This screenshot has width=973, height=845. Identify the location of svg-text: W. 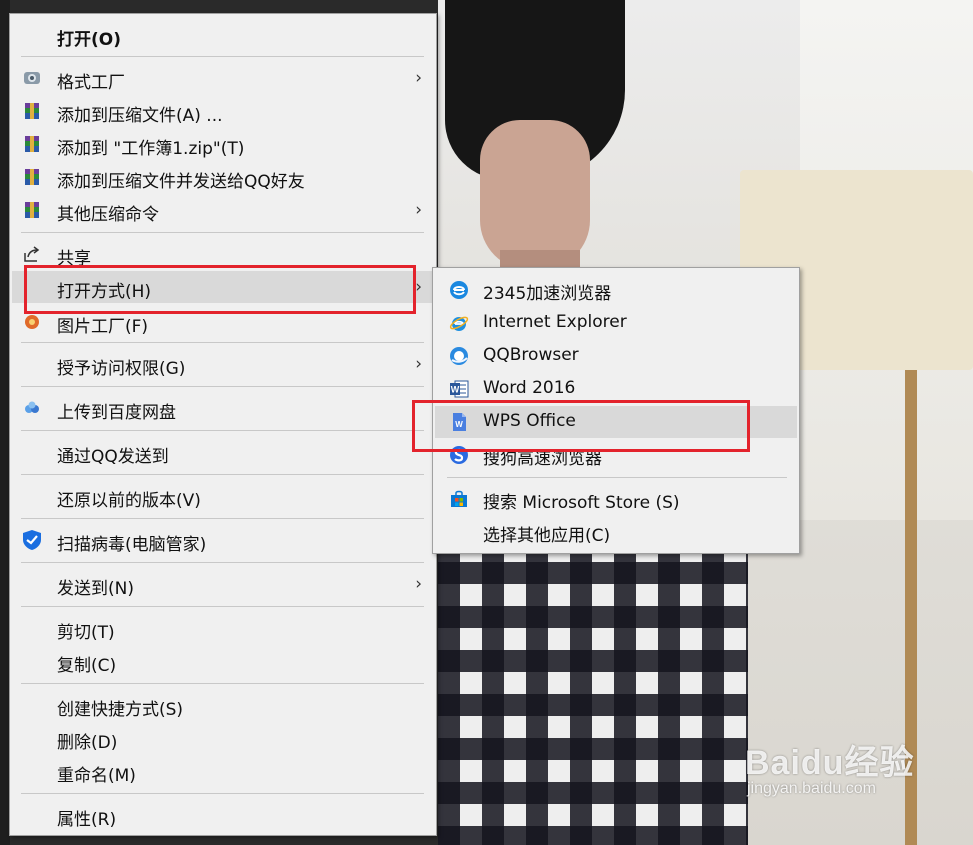
(455, 390).